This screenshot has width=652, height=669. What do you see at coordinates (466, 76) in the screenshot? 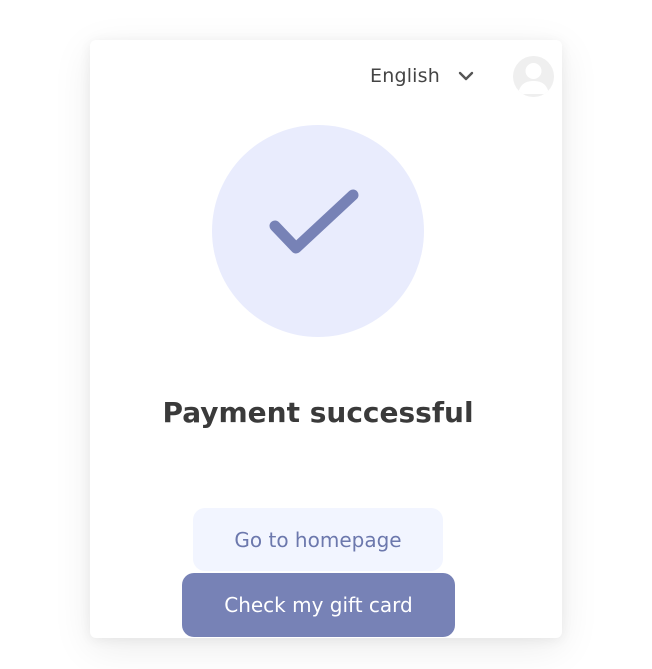
I see `chevron-down-icon` at bounding box center [466, 76].